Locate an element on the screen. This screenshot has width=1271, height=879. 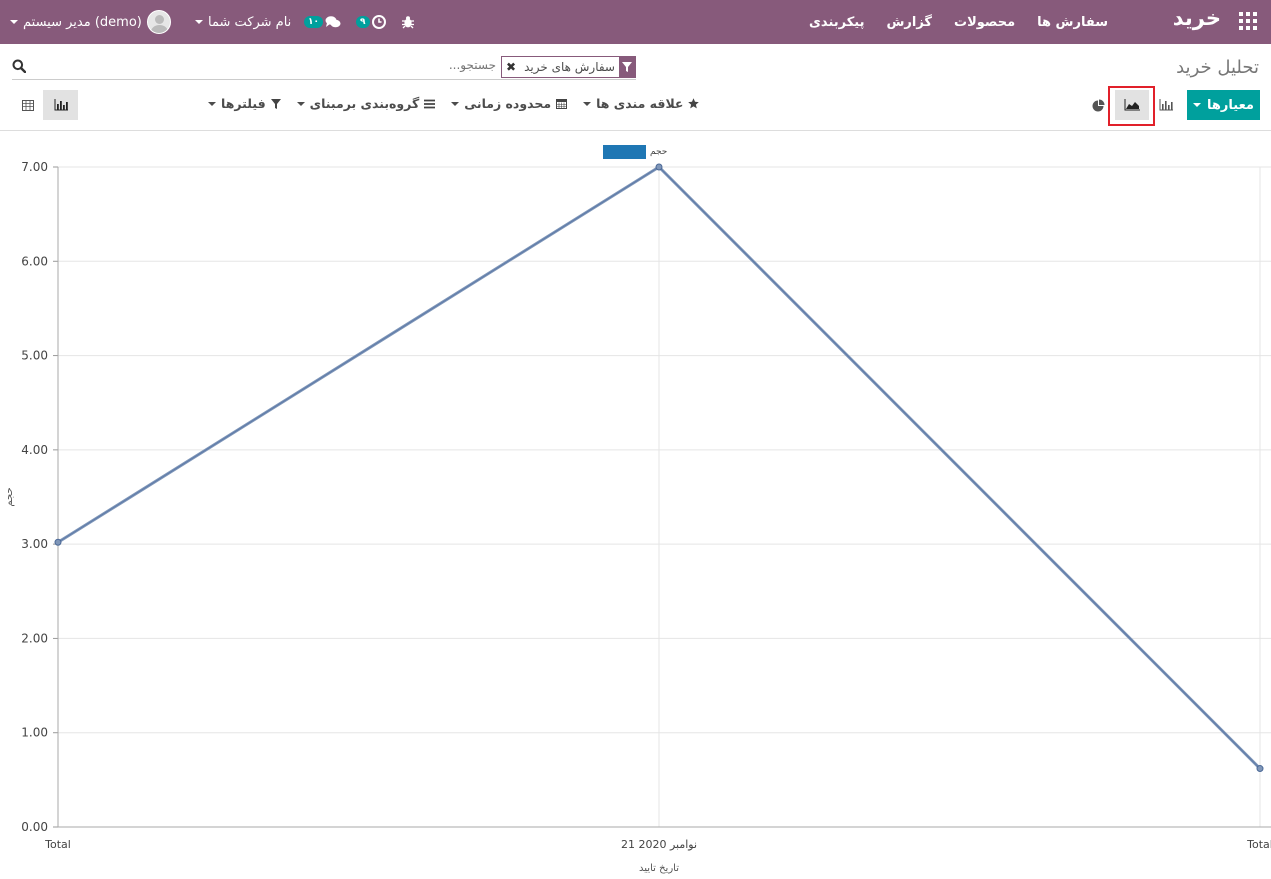
bug-icon is located at coordinates (408, 22).